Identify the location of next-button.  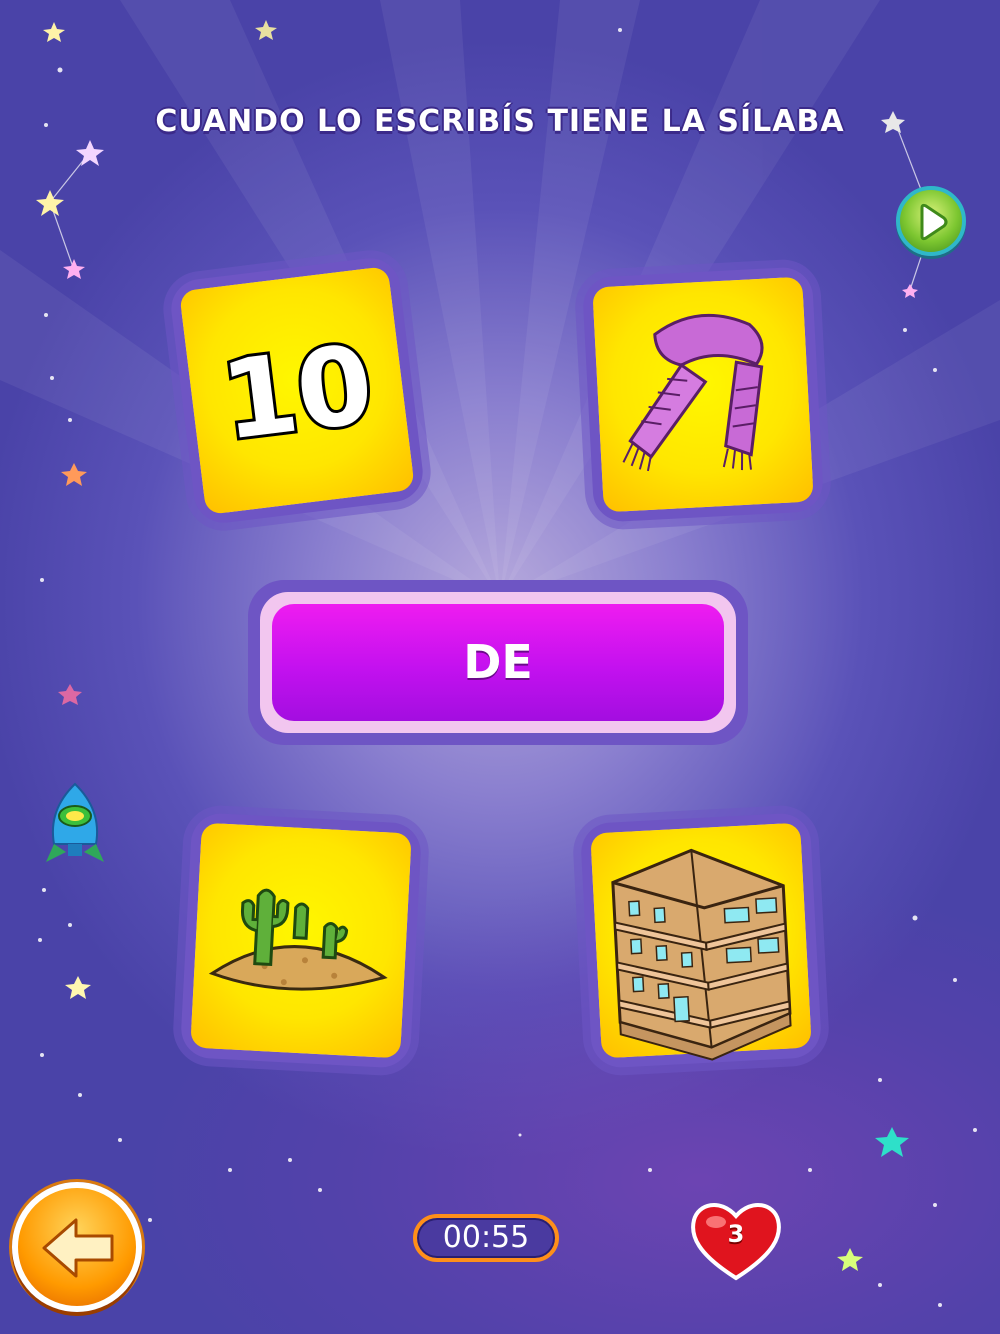
(931, 221).